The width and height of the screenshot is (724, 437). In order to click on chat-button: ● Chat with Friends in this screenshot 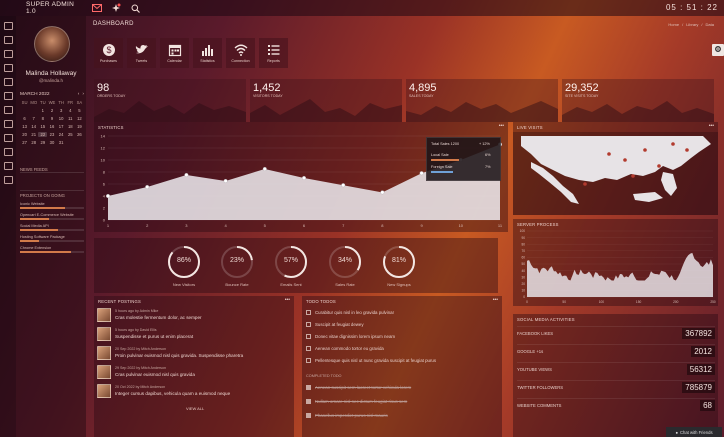, I will do `click(694, 432)`.